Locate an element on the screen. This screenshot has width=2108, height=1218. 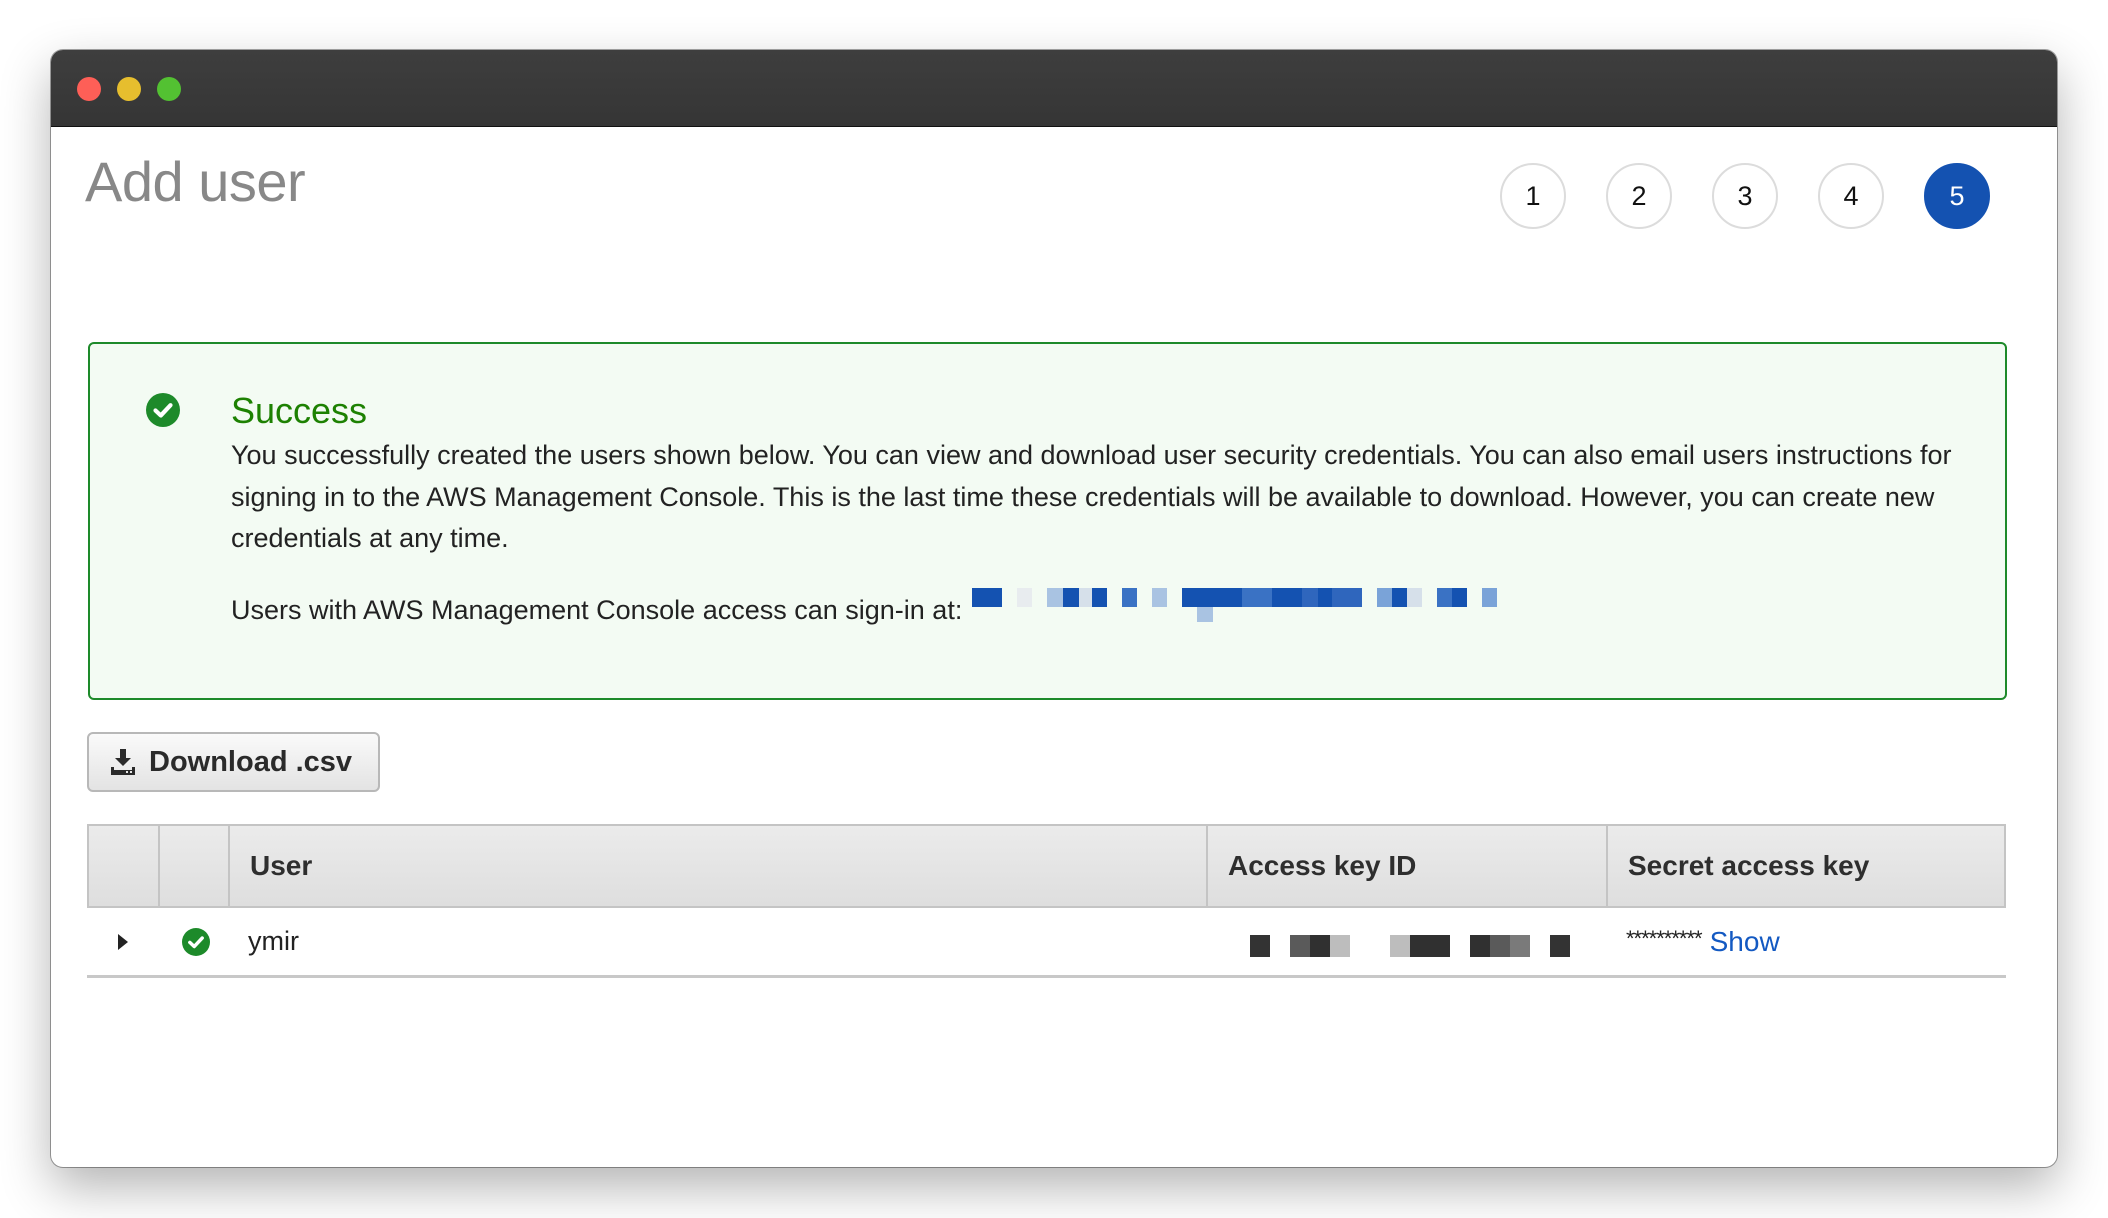
column-header-expand is located at coordinates (124, 866).